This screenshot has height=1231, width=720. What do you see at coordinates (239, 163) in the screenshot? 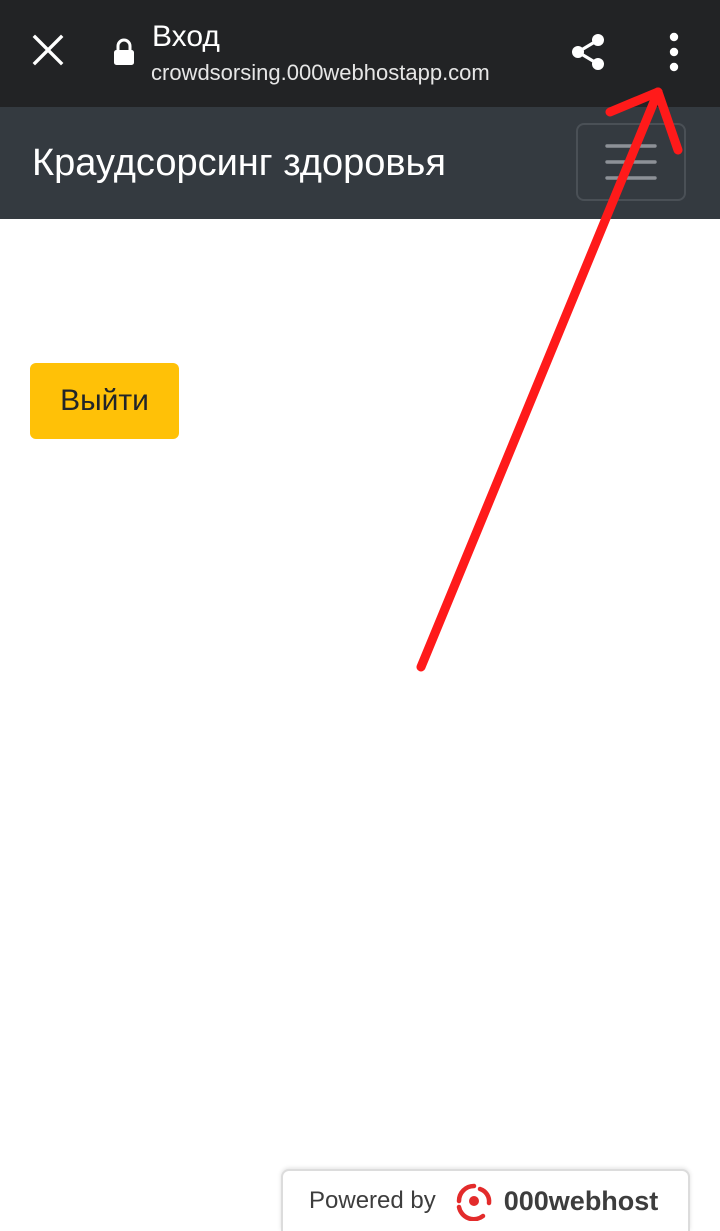
I see `site-brand: Краудсорсинг здоровья` at bounding box center [239, 163].